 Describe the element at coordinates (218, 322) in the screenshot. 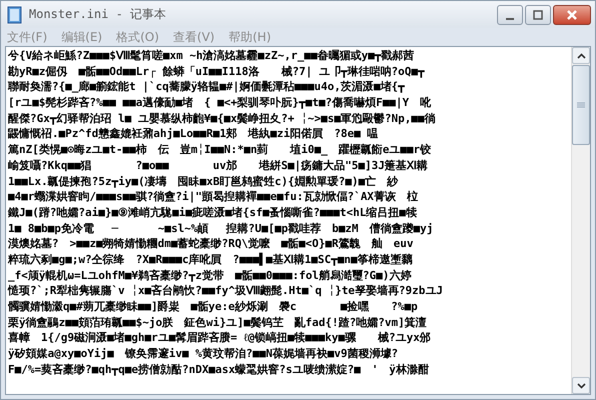

I see `text-line: 栗ÿ徜盦鷊z■■頞萡珛瓤■■$~jo朕 鉦色wi}ユ]■鬓钨芏 亂fad{!蹅?吔孀?vm]箕澶` at that location.